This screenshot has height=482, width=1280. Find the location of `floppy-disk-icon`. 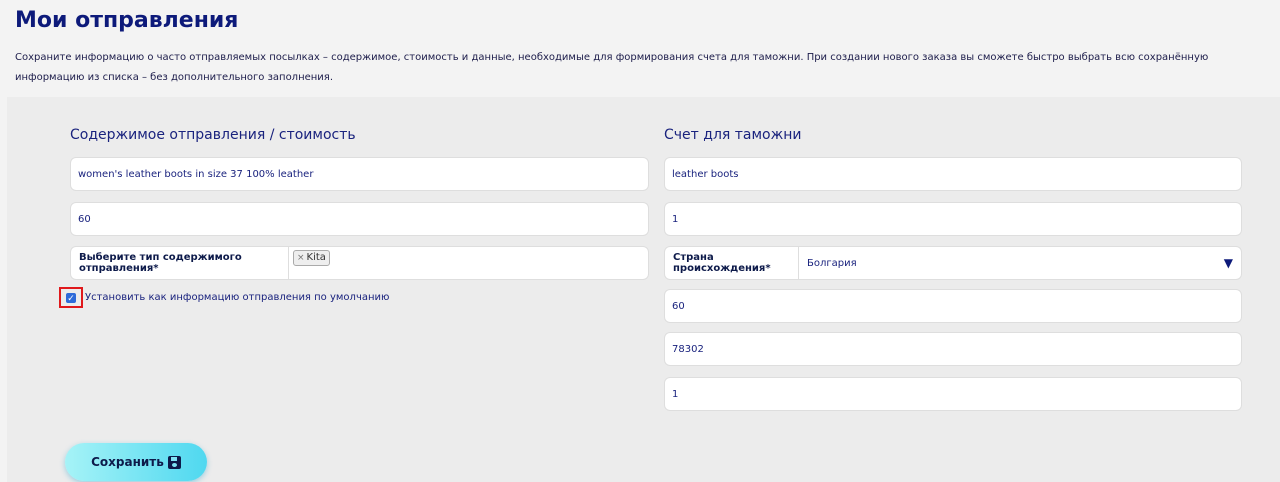

floppy-disk-icon is located at coordinates (174, 462).